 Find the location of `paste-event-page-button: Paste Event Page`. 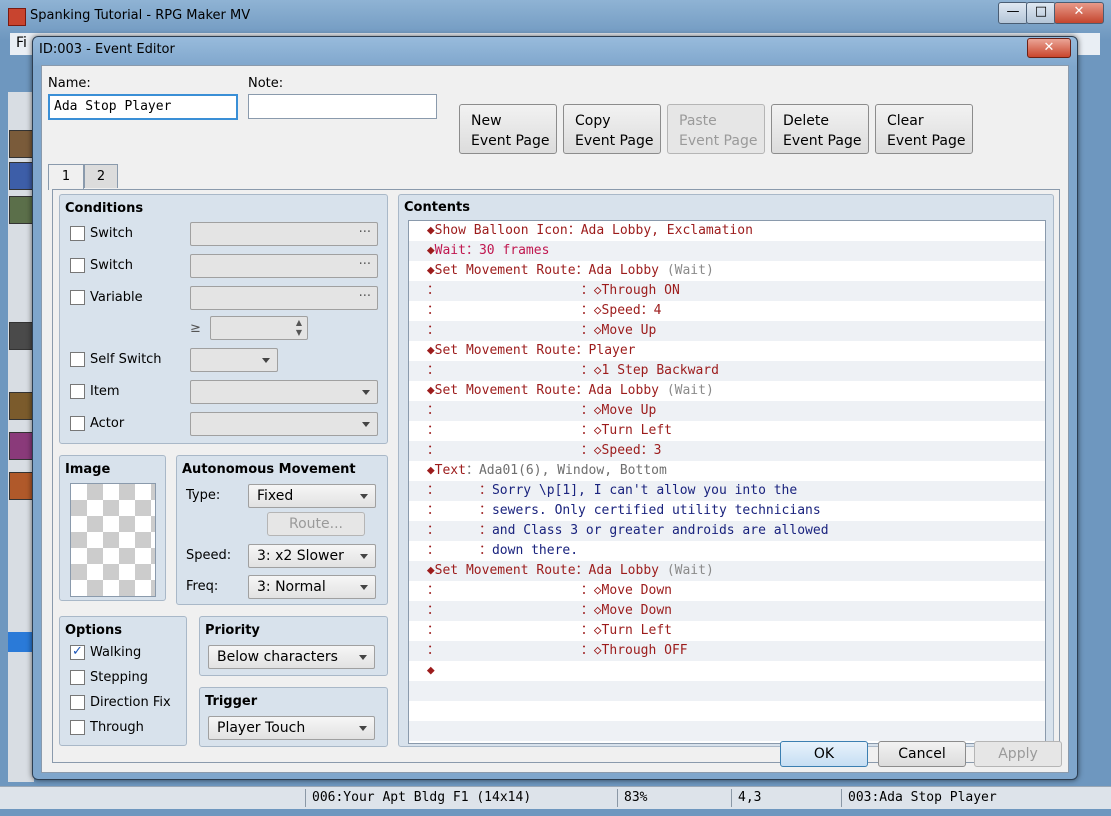

paste-event-page-button: Paste Event Page is located at coordinates (716, 129).